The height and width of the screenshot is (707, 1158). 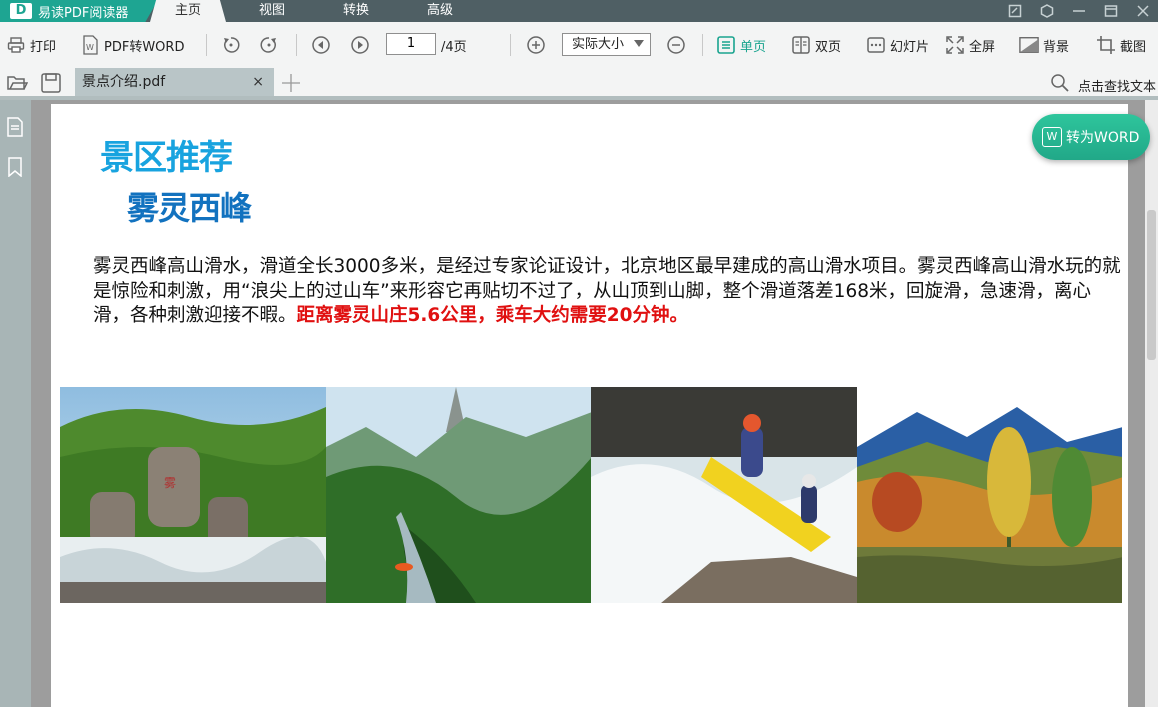 I want to click on rotate-left-icon, so click(x=231, y=45).